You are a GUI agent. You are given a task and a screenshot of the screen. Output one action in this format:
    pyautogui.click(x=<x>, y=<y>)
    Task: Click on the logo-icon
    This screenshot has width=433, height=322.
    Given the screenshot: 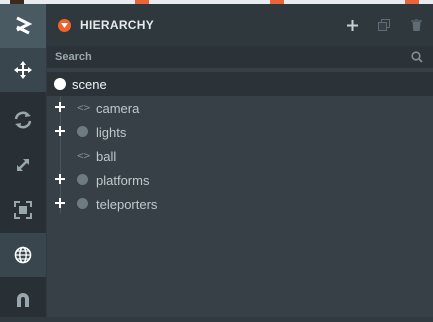 What is the action you would take?
    pyautogui.click(x=24, y=25)
    